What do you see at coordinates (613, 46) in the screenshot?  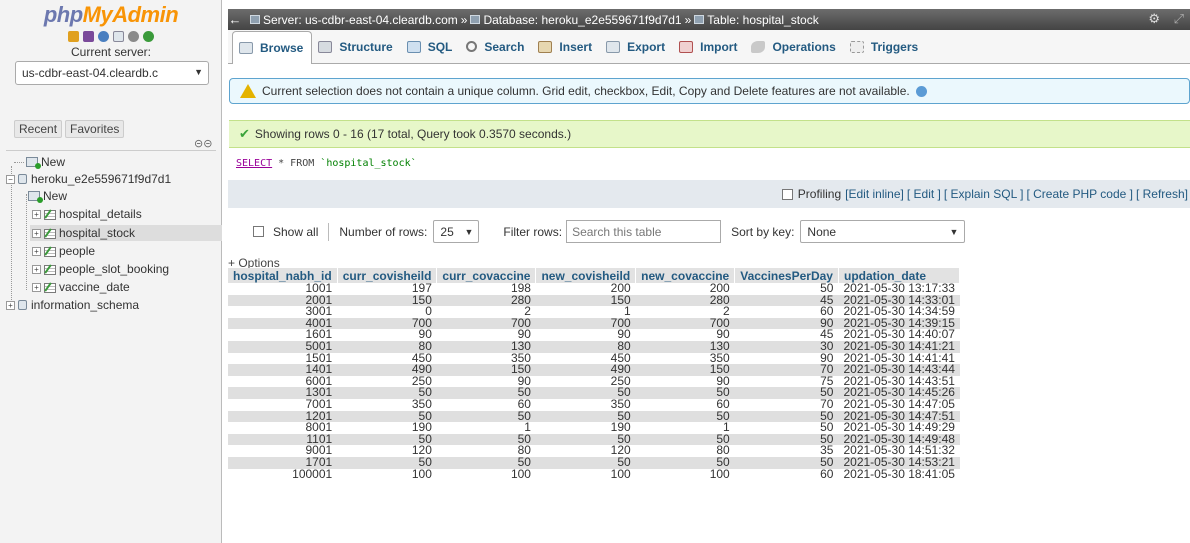 I see `export-icon` at bounding box center [613, 46].